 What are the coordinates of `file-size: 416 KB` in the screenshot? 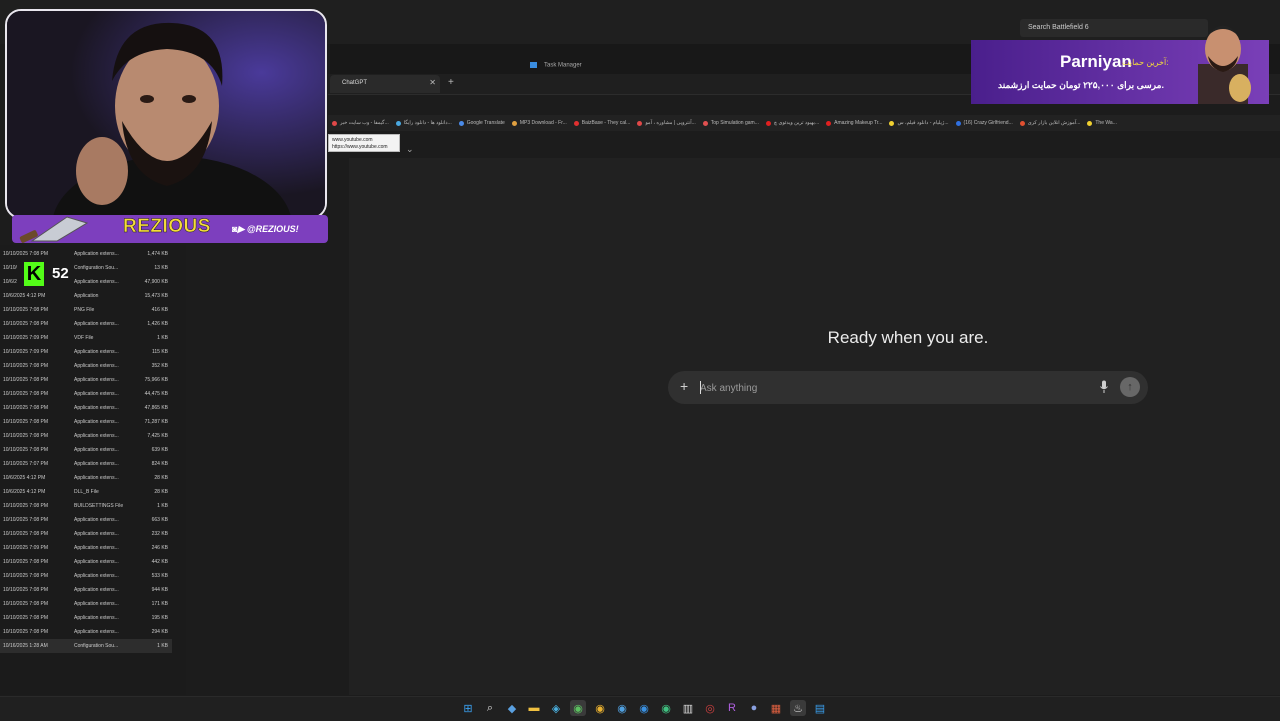 It's located at (159, 310).